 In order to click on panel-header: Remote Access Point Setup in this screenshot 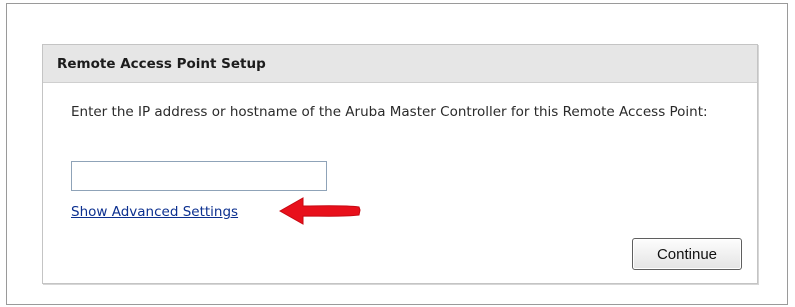, I will do `click(400, 64)`.